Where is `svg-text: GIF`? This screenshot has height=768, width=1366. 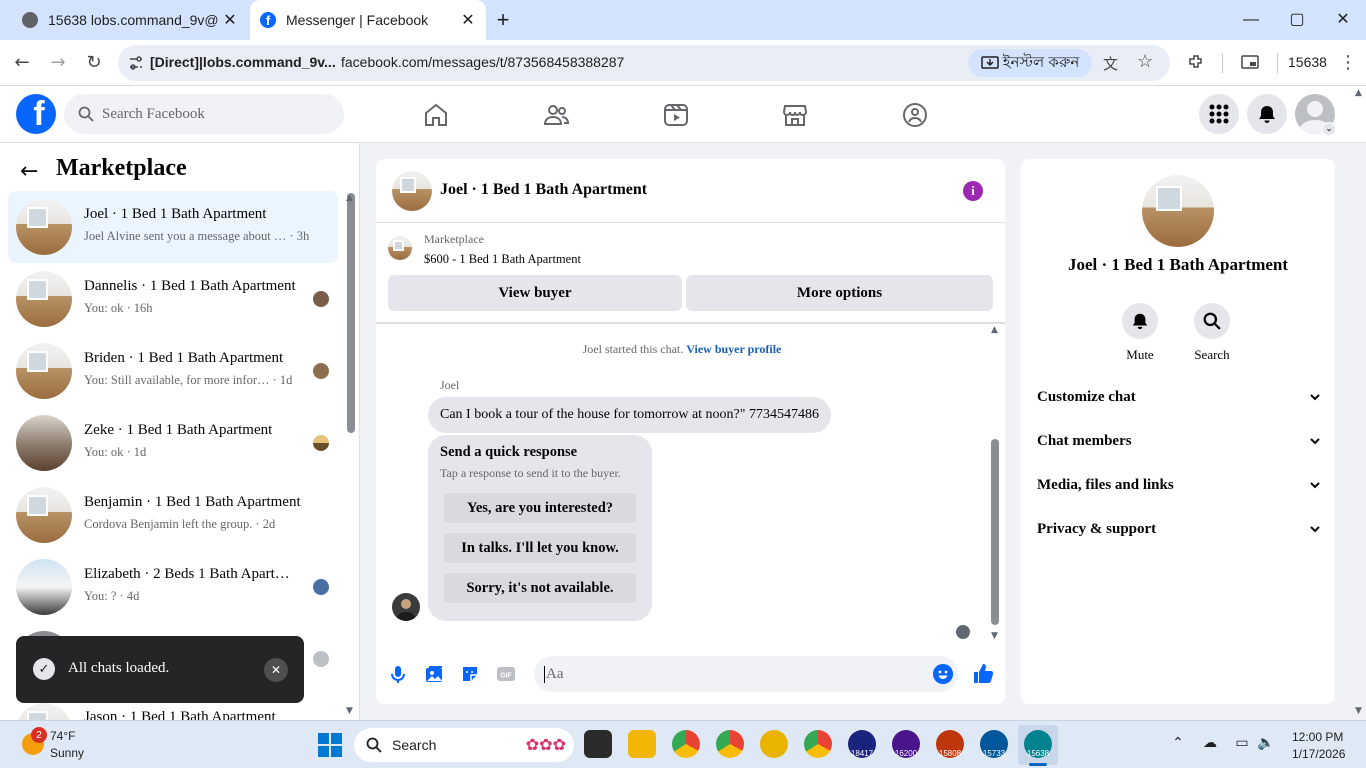 svg-text: GIF is located at coordinates (506, 676).